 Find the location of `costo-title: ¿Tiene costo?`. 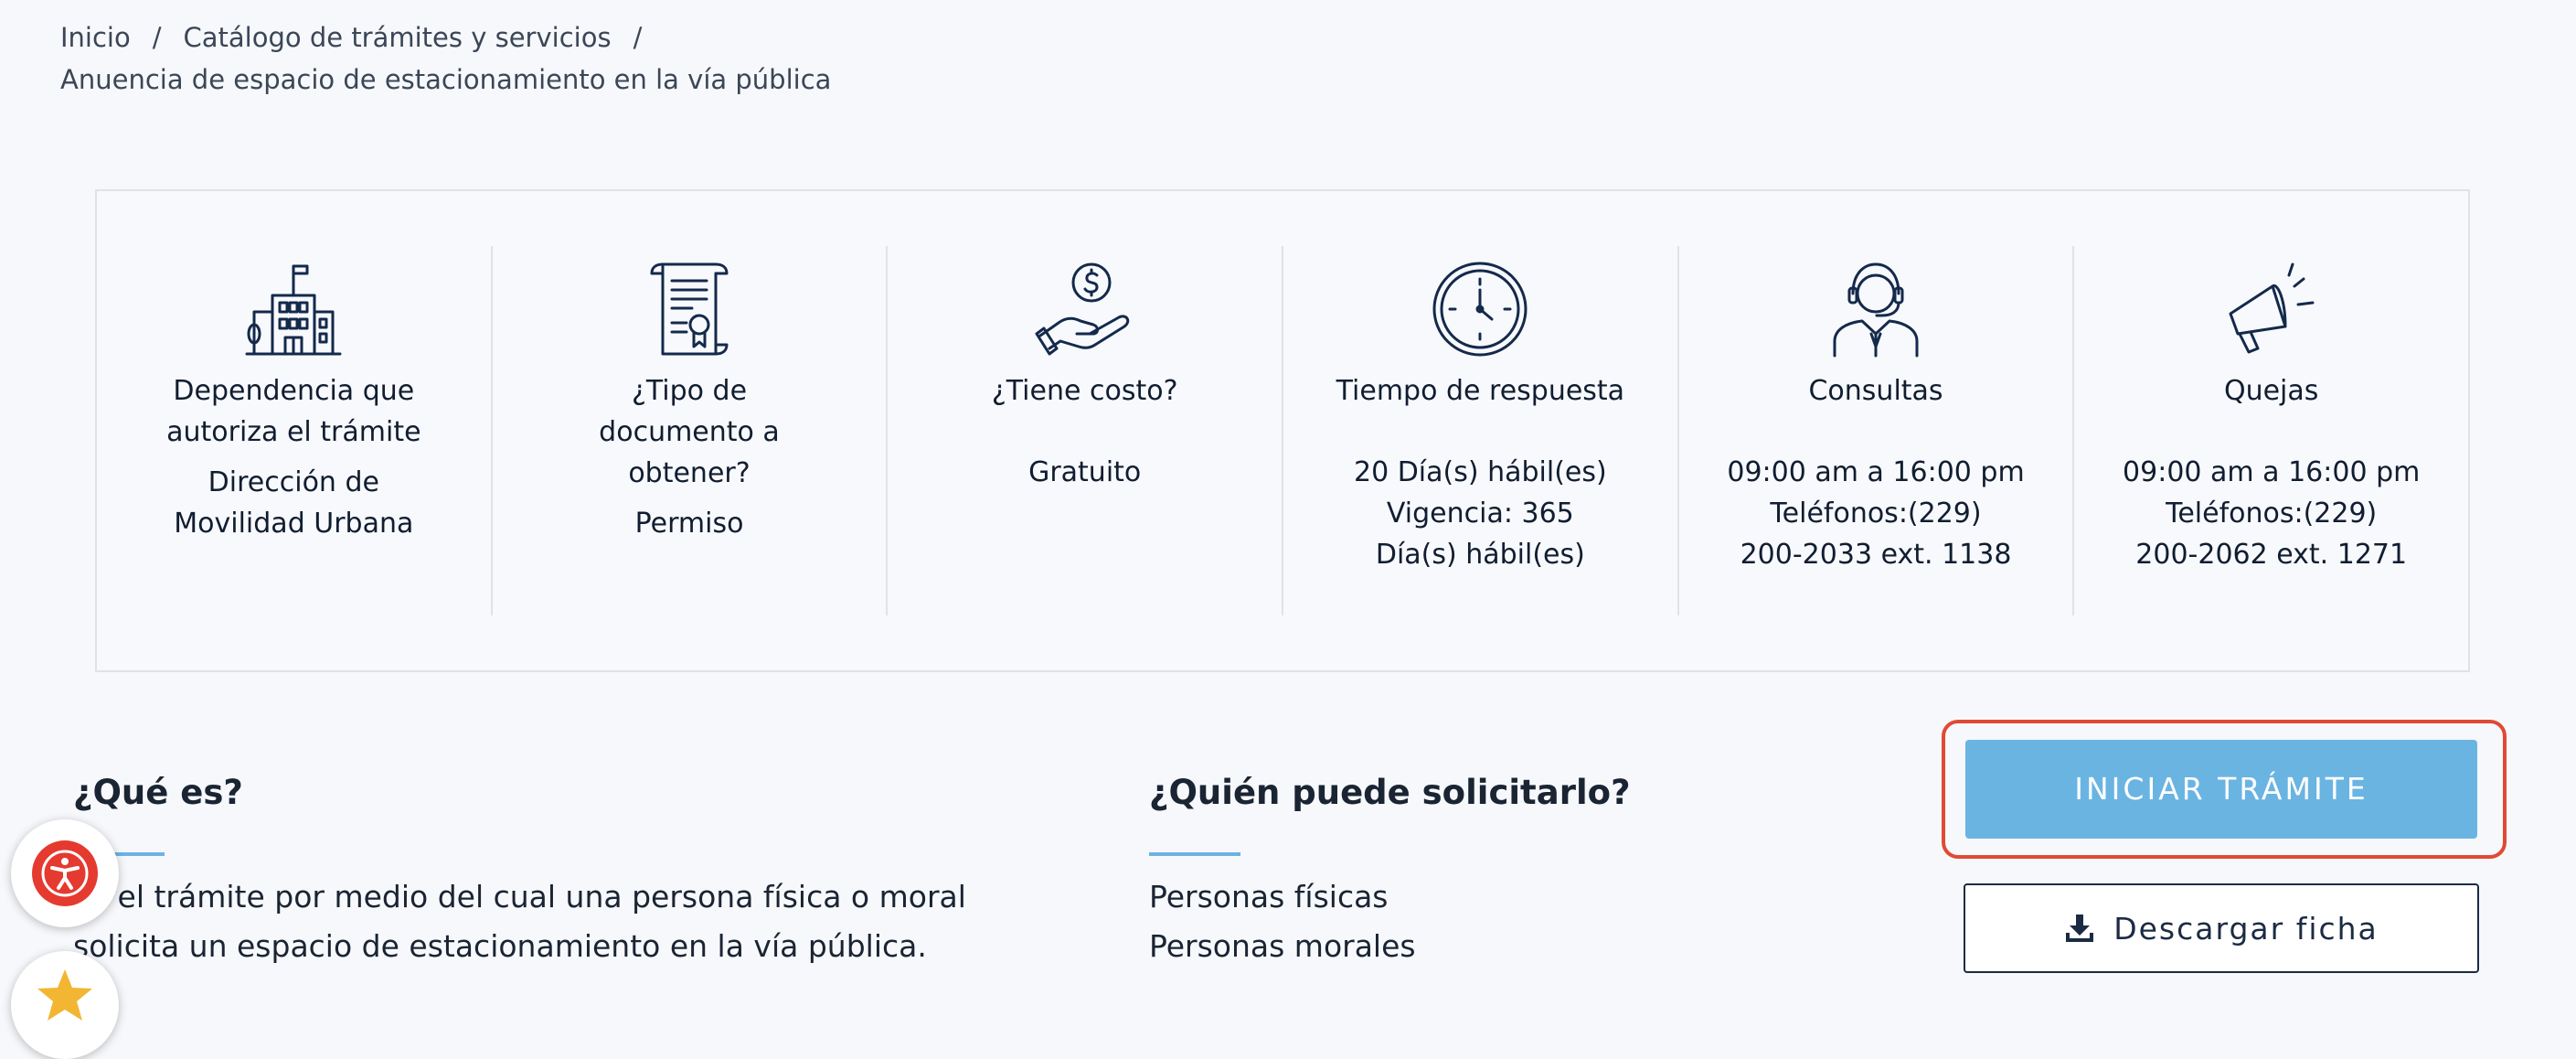

costo-title: ¿Tiene costo? is located at coordinates (1084, 391).